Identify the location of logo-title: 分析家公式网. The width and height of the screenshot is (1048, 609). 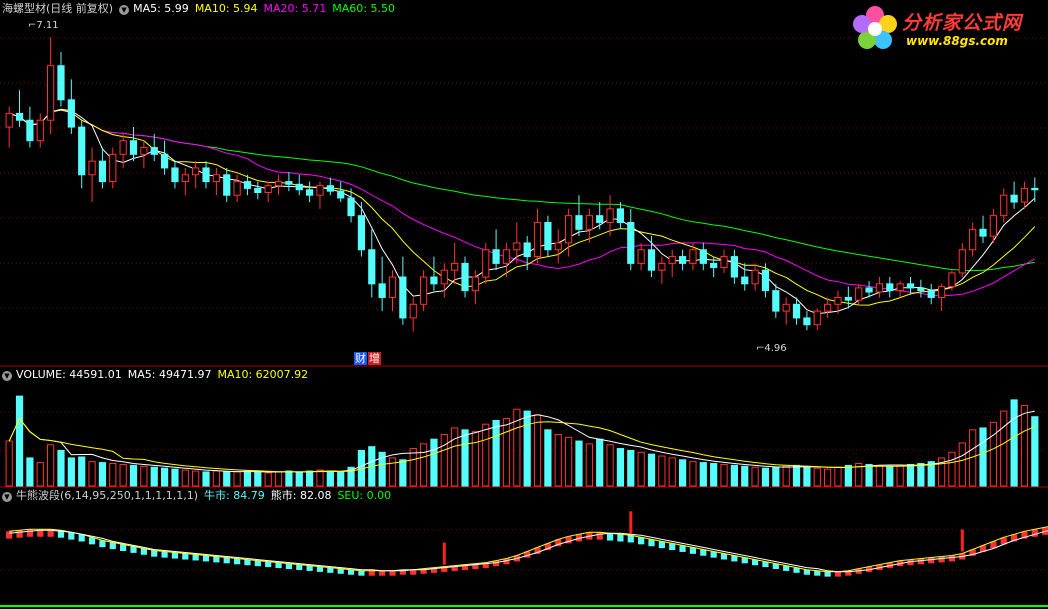
(962, 23).